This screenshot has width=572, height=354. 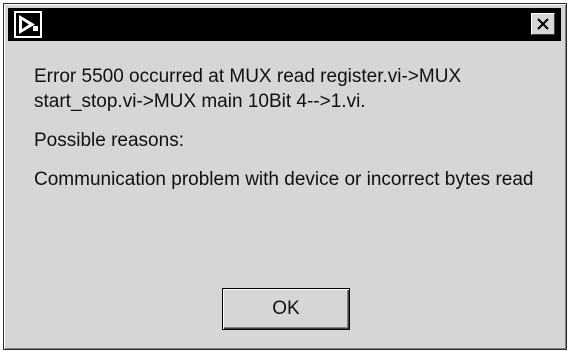 I want to click on close-icon, so click(x=543, y=24).